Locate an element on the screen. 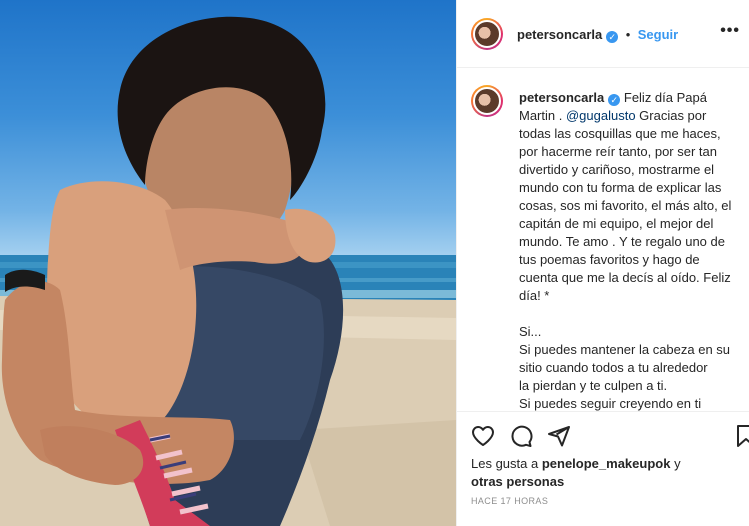  likes-suffix: y is located at coordinates (677, 463).